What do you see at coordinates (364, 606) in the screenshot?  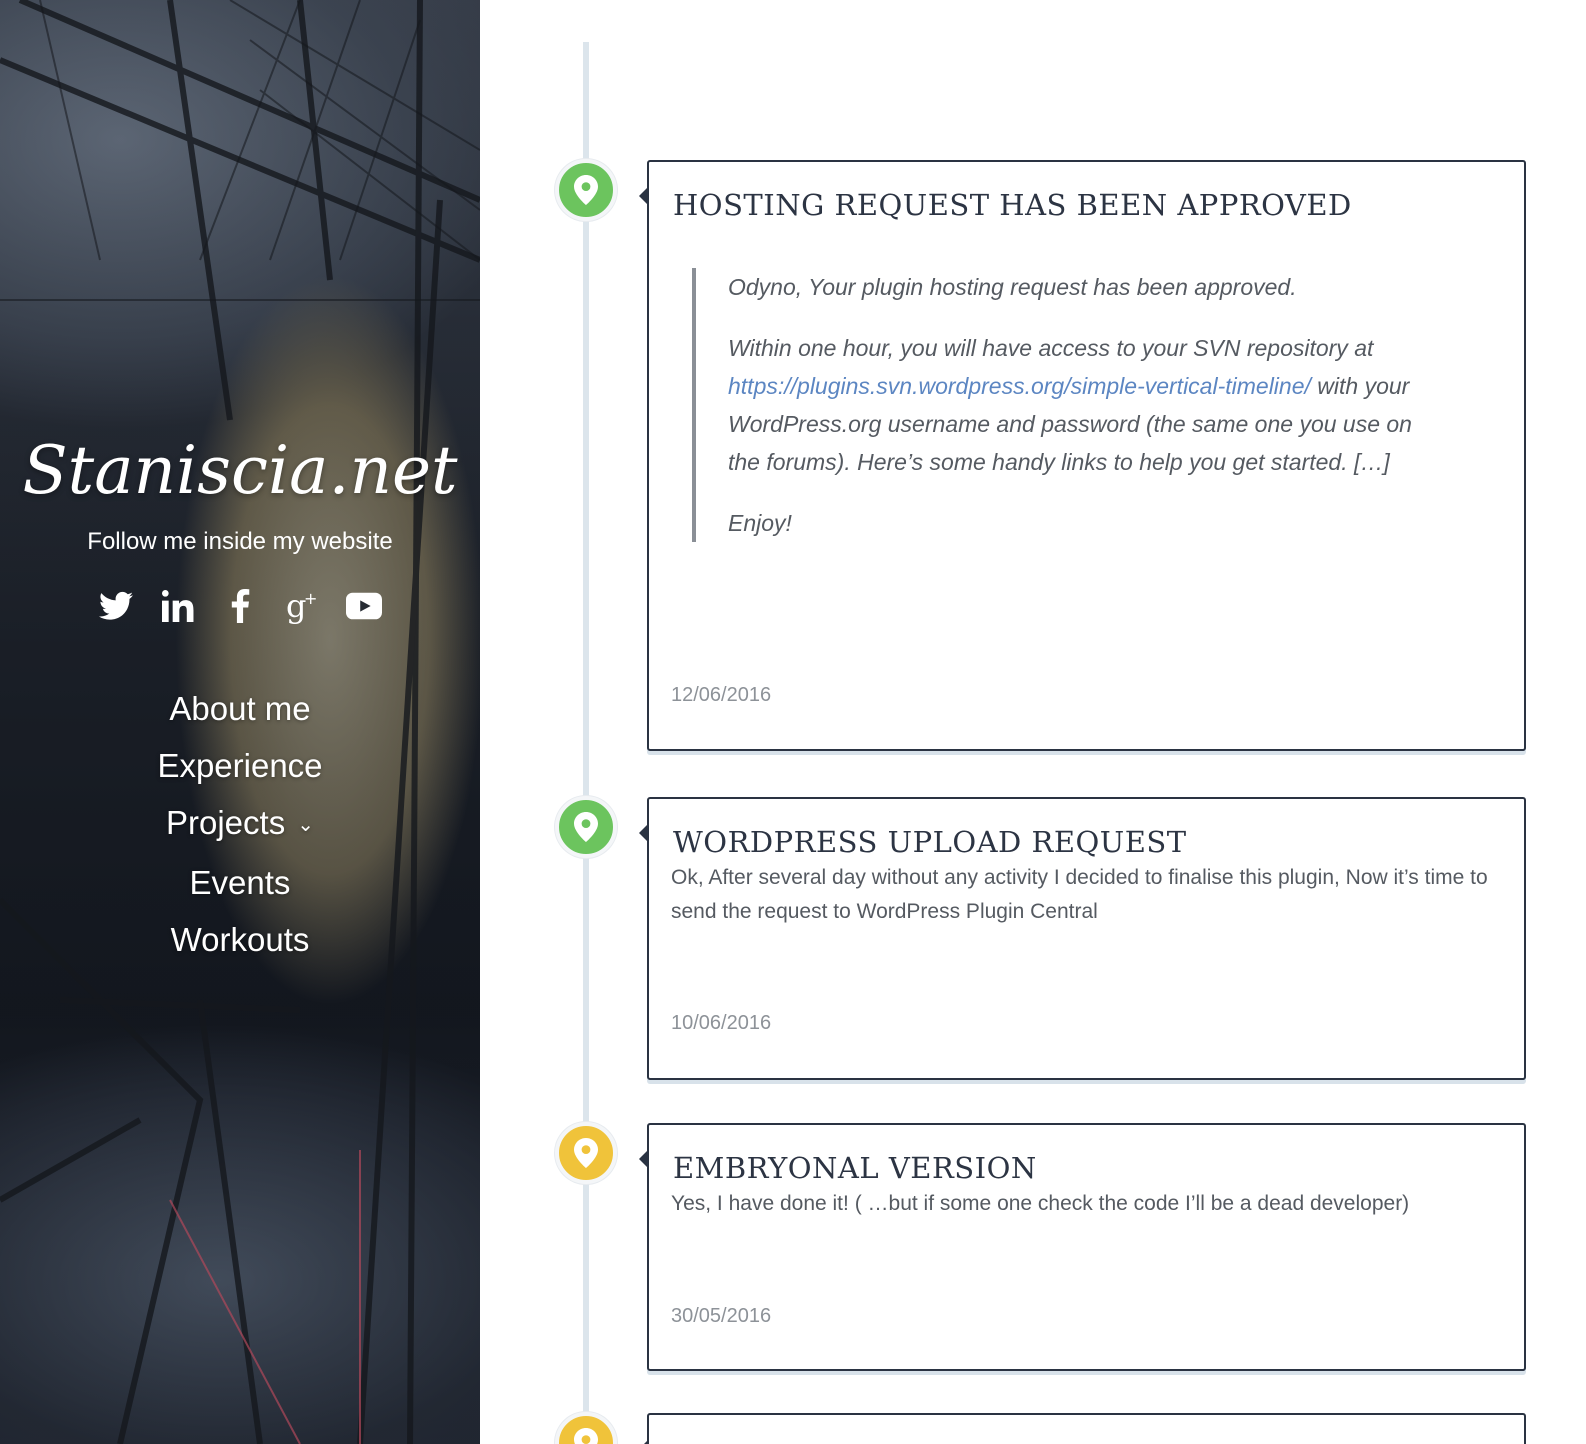 I see `youtube-icon` at bounding box center [364, 606].